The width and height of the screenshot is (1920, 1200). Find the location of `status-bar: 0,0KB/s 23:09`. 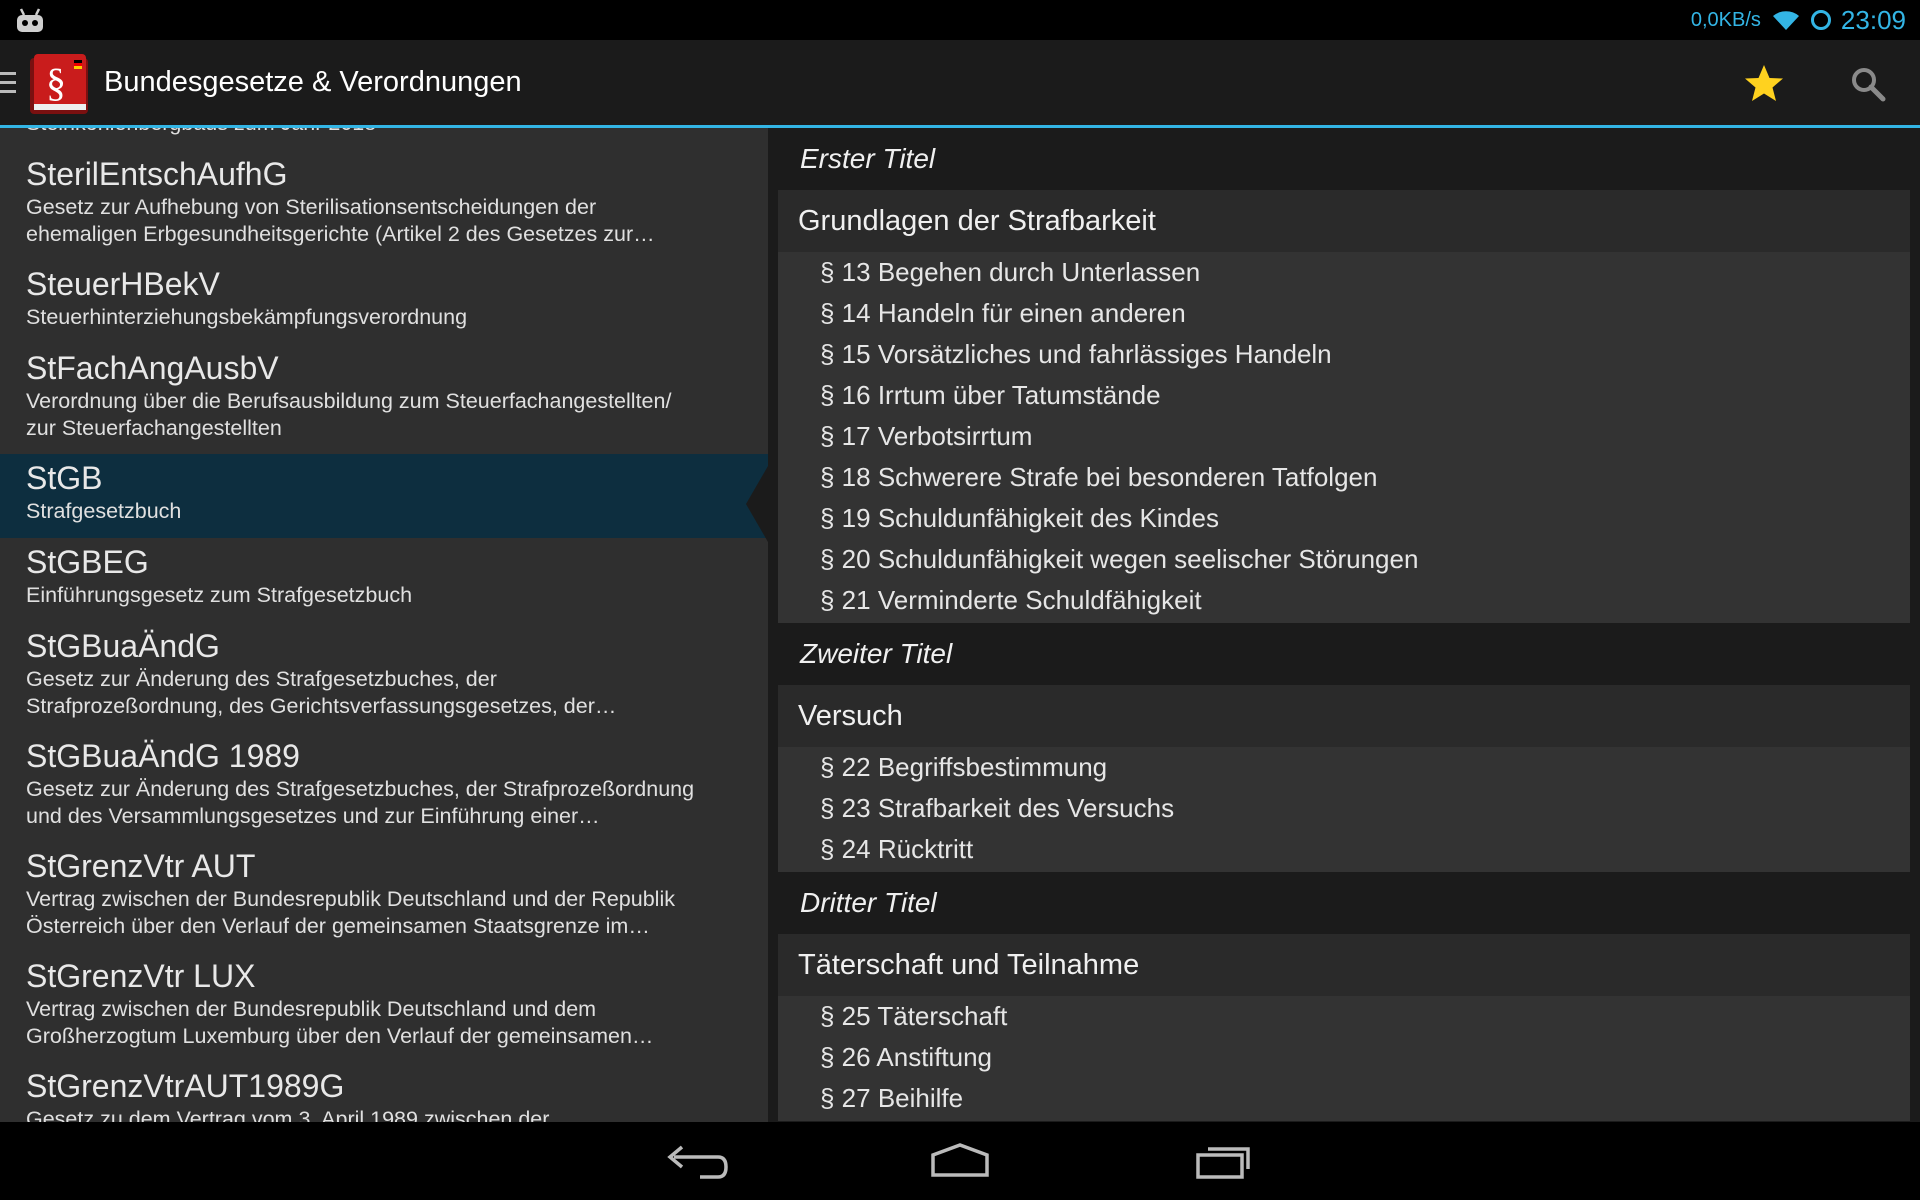

status-bar: 0,0KB/s 23:09 is located at coordinates (960, 20).